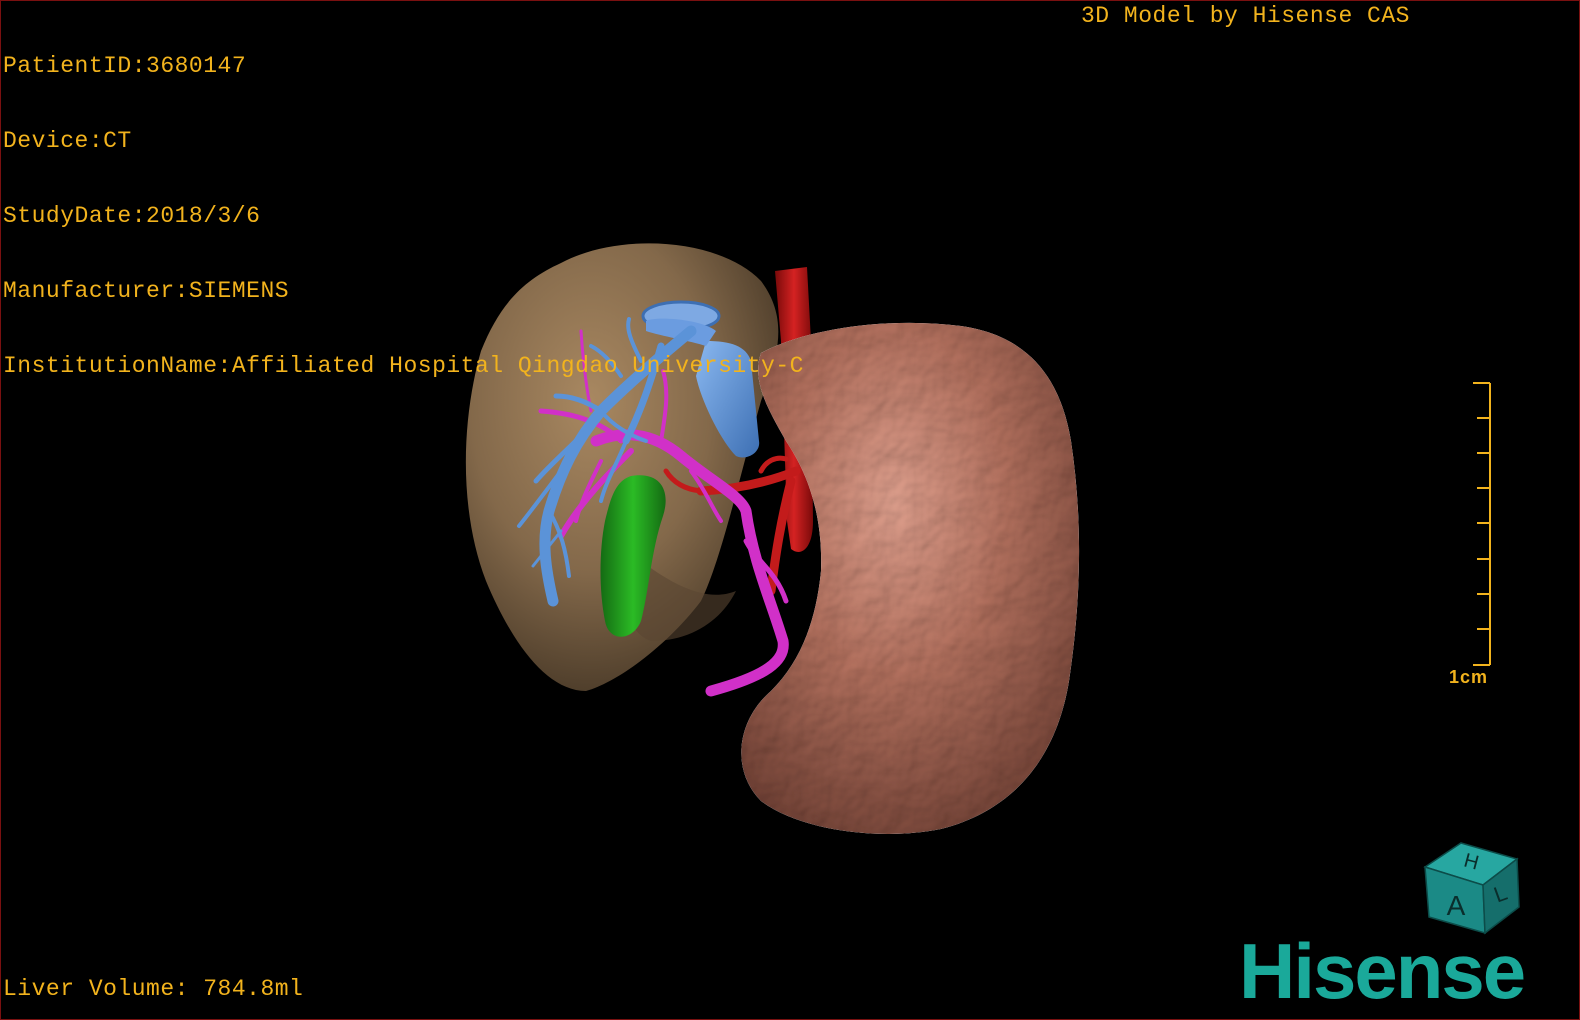  What do you see at coordinates (1473, 887) in the screenshot?
I see `orientation-cube-icon: H A L` at bounding box center [1473, 887].